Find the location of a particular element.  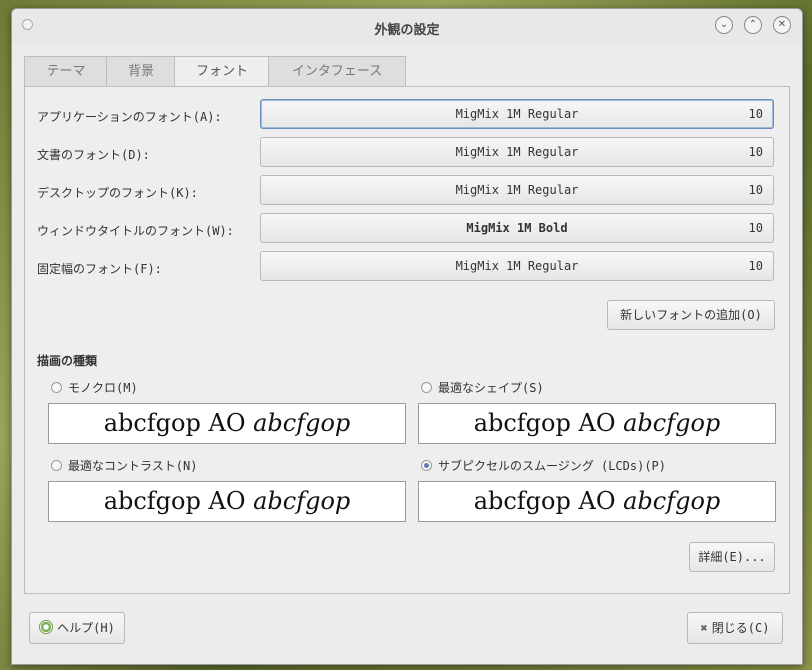

radio-monochrome: モノクロ(M) is located at coordinates (94, 387).